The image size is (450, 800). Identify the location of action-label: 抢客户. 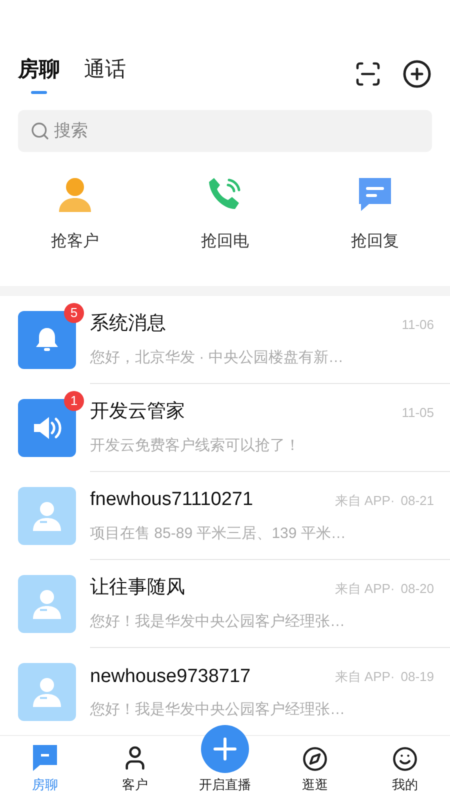
(75, 242).